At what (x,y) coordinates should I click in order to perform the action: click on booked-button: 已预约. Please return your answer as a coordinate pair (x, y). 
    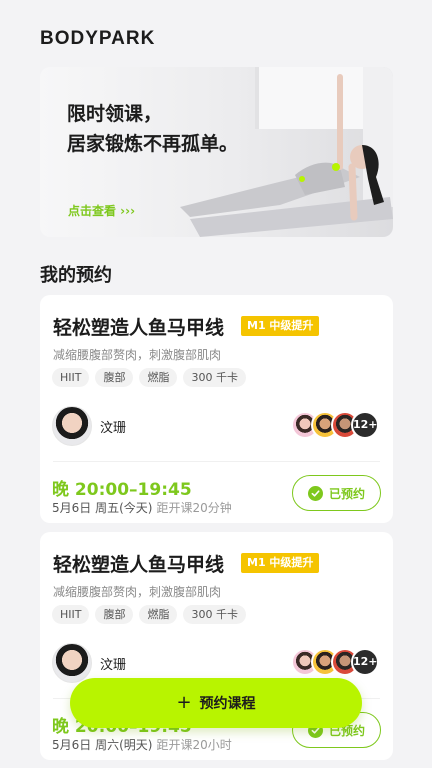
    Looking at the image, I should click on (336, 493).